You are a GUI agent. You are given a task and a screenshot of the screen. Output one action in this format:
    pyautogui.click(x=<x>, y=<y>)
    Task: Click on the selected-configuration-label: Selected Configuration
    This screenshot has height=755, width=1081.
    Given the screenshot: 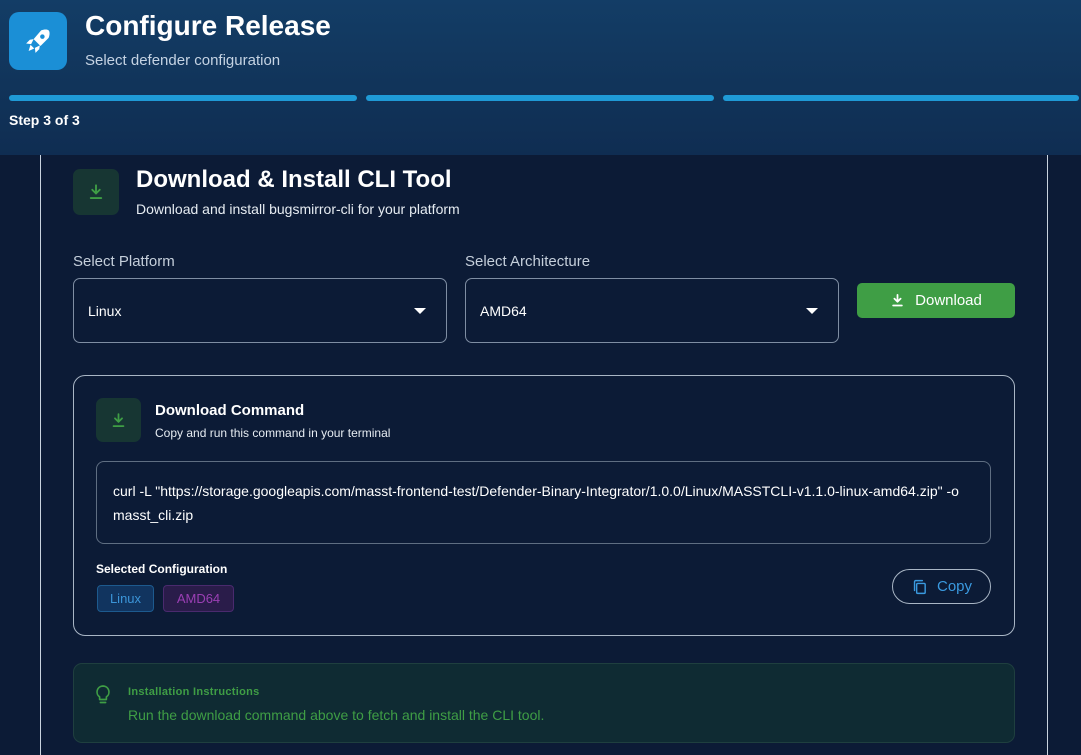 What is the action you would take?
    pyautogui.click(x=162, y=569)
    